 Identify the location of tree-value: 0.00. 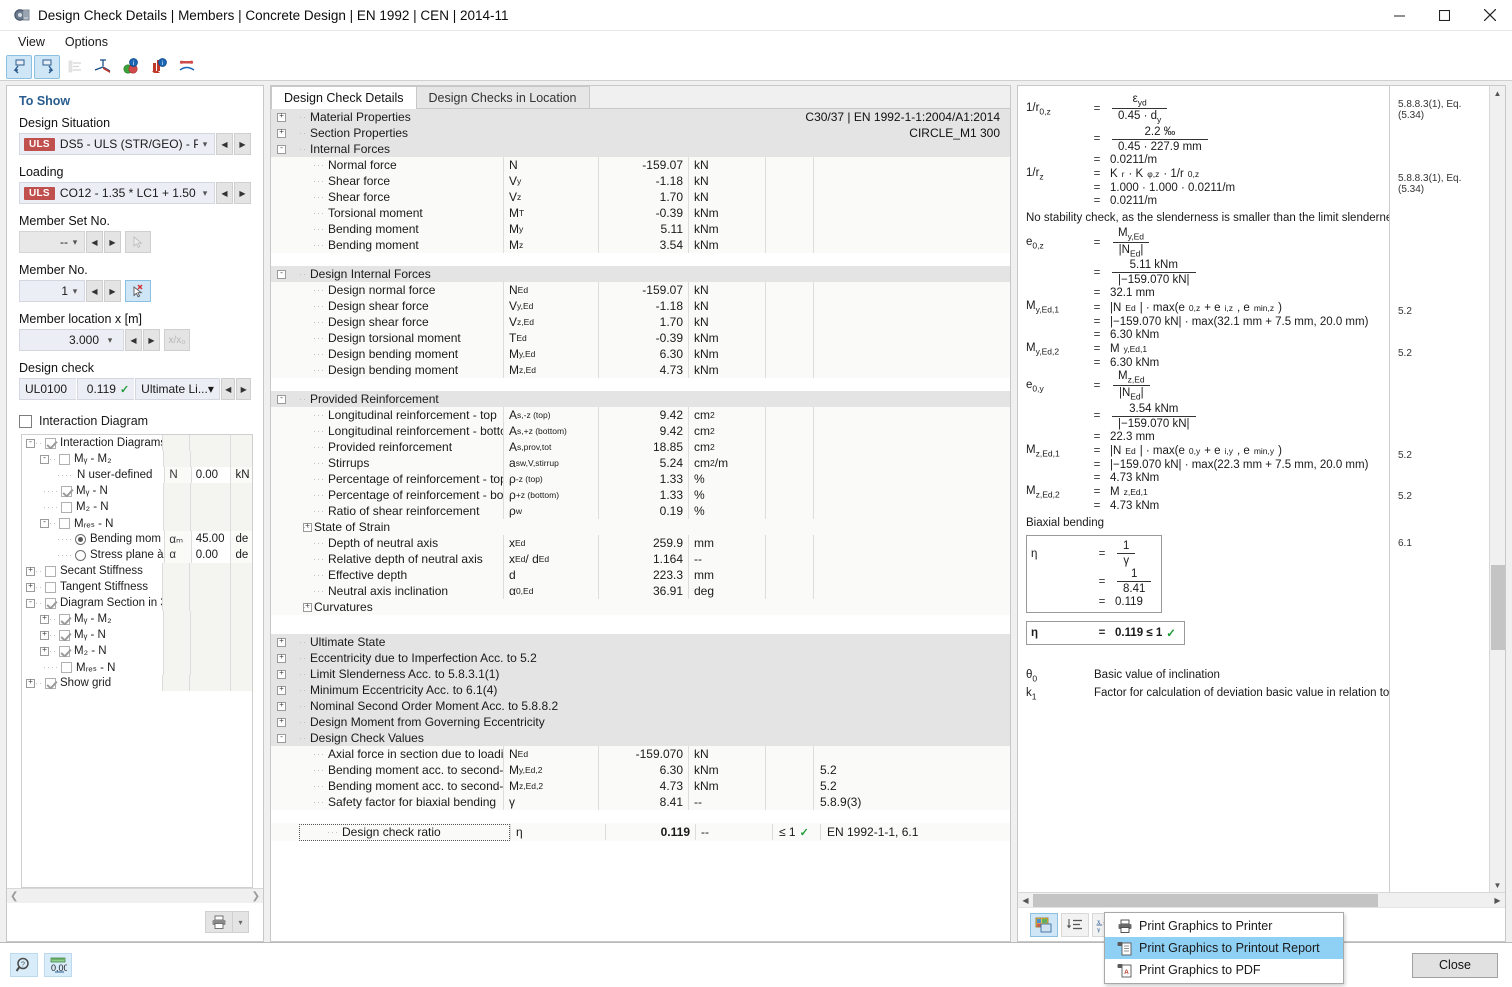
(210, 475).